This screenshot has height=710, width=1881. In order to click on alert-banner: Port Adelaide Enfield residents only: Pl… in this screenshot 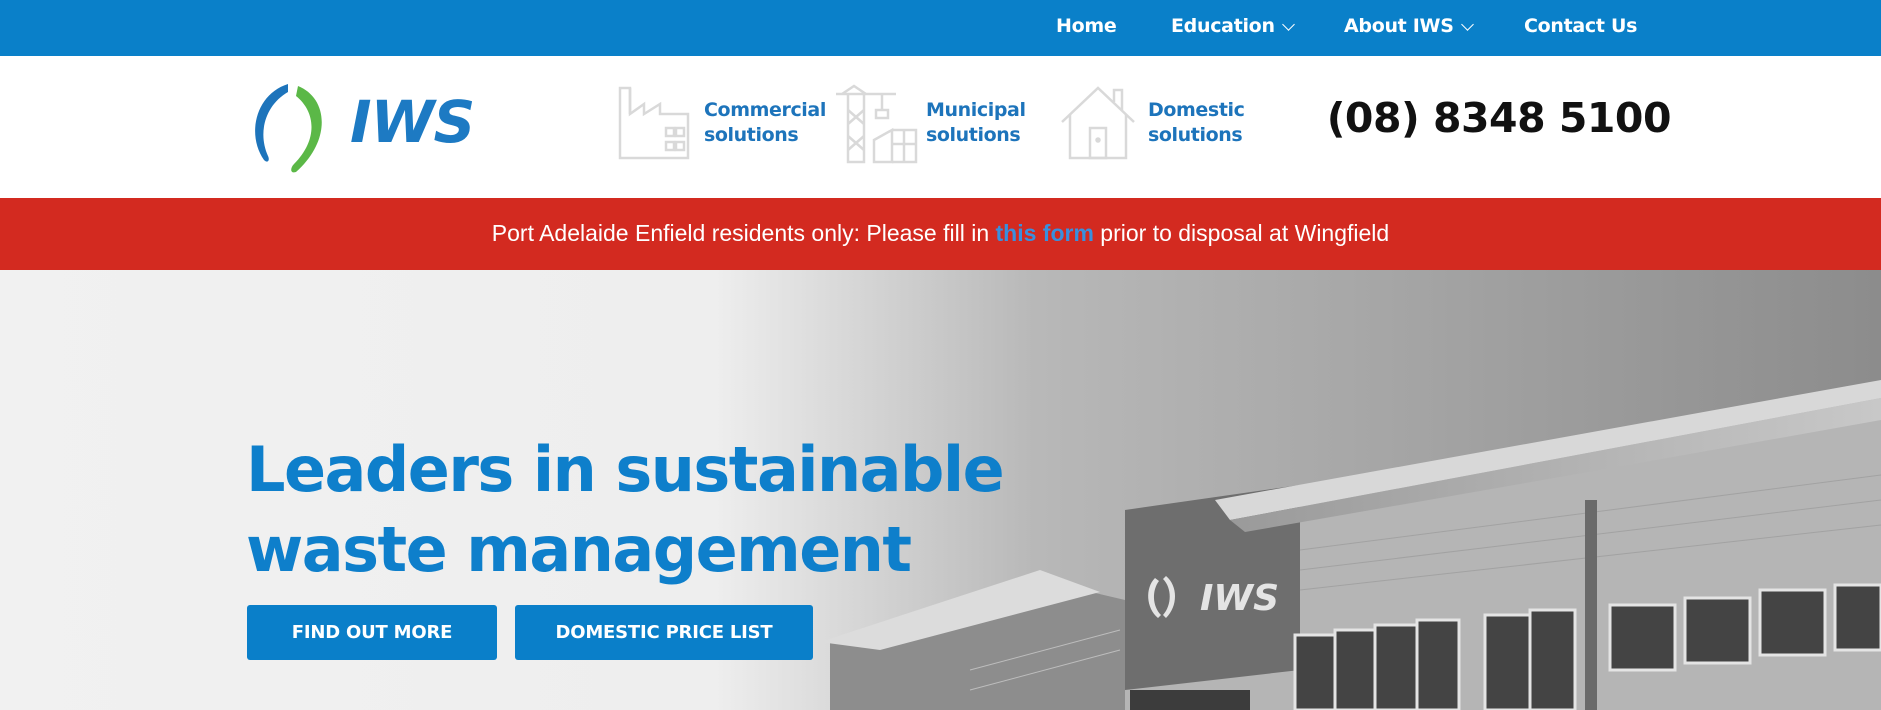, I will do `click(940, 234)`.